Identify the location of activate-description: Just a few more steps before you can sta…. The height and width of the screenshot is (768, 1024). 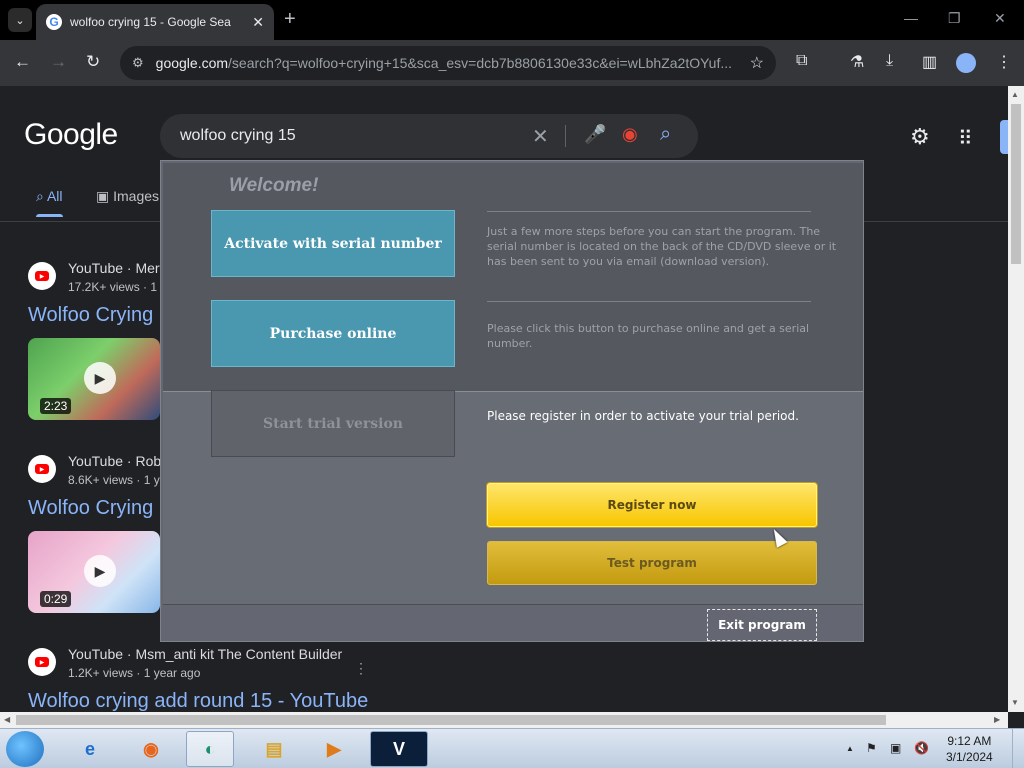
(662, 246).